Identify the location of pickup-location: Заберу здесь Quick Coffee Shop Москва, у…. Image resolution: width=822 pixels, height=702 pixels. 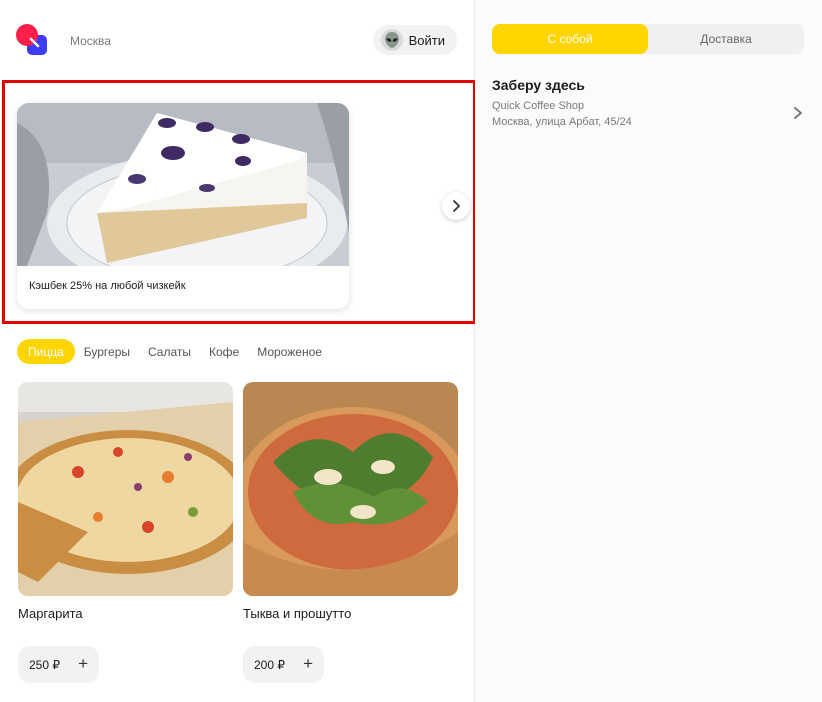
(648, 105).